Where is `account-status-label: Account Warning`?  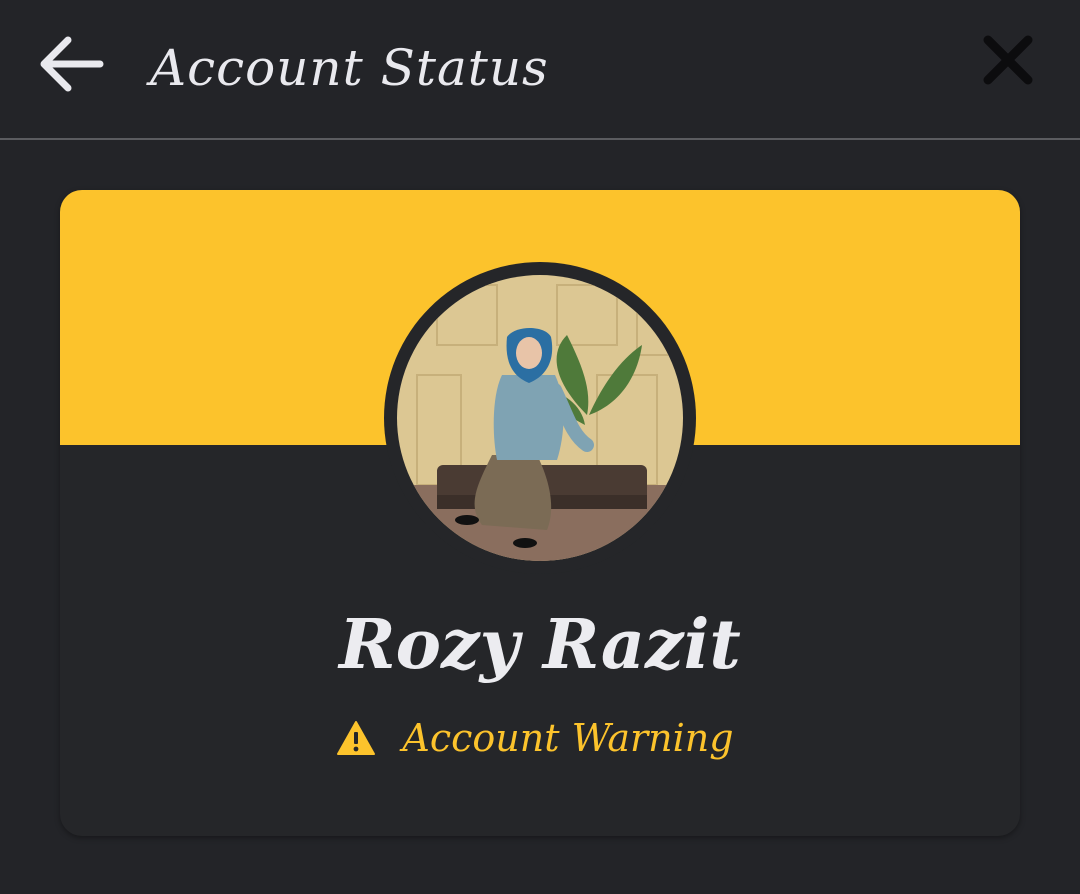
account-status-label: Account Warning is located at coordinates (568, 738).